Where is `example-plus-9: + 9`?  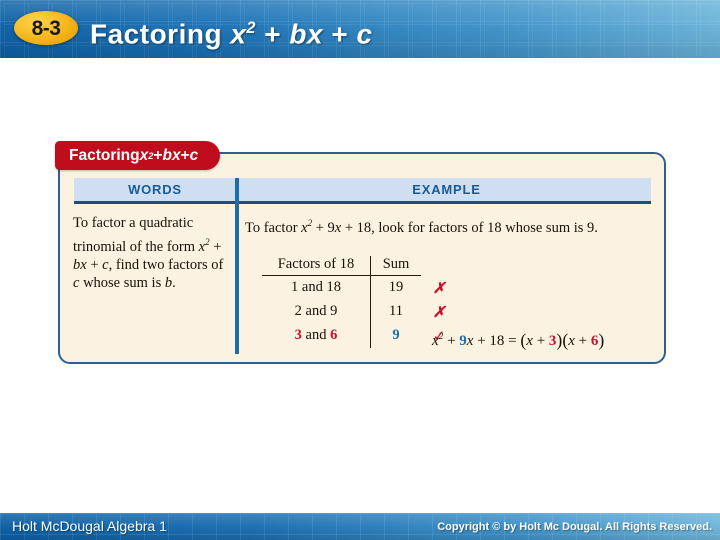
example-plus-9: + 9 is located at coordinates (323, 227).